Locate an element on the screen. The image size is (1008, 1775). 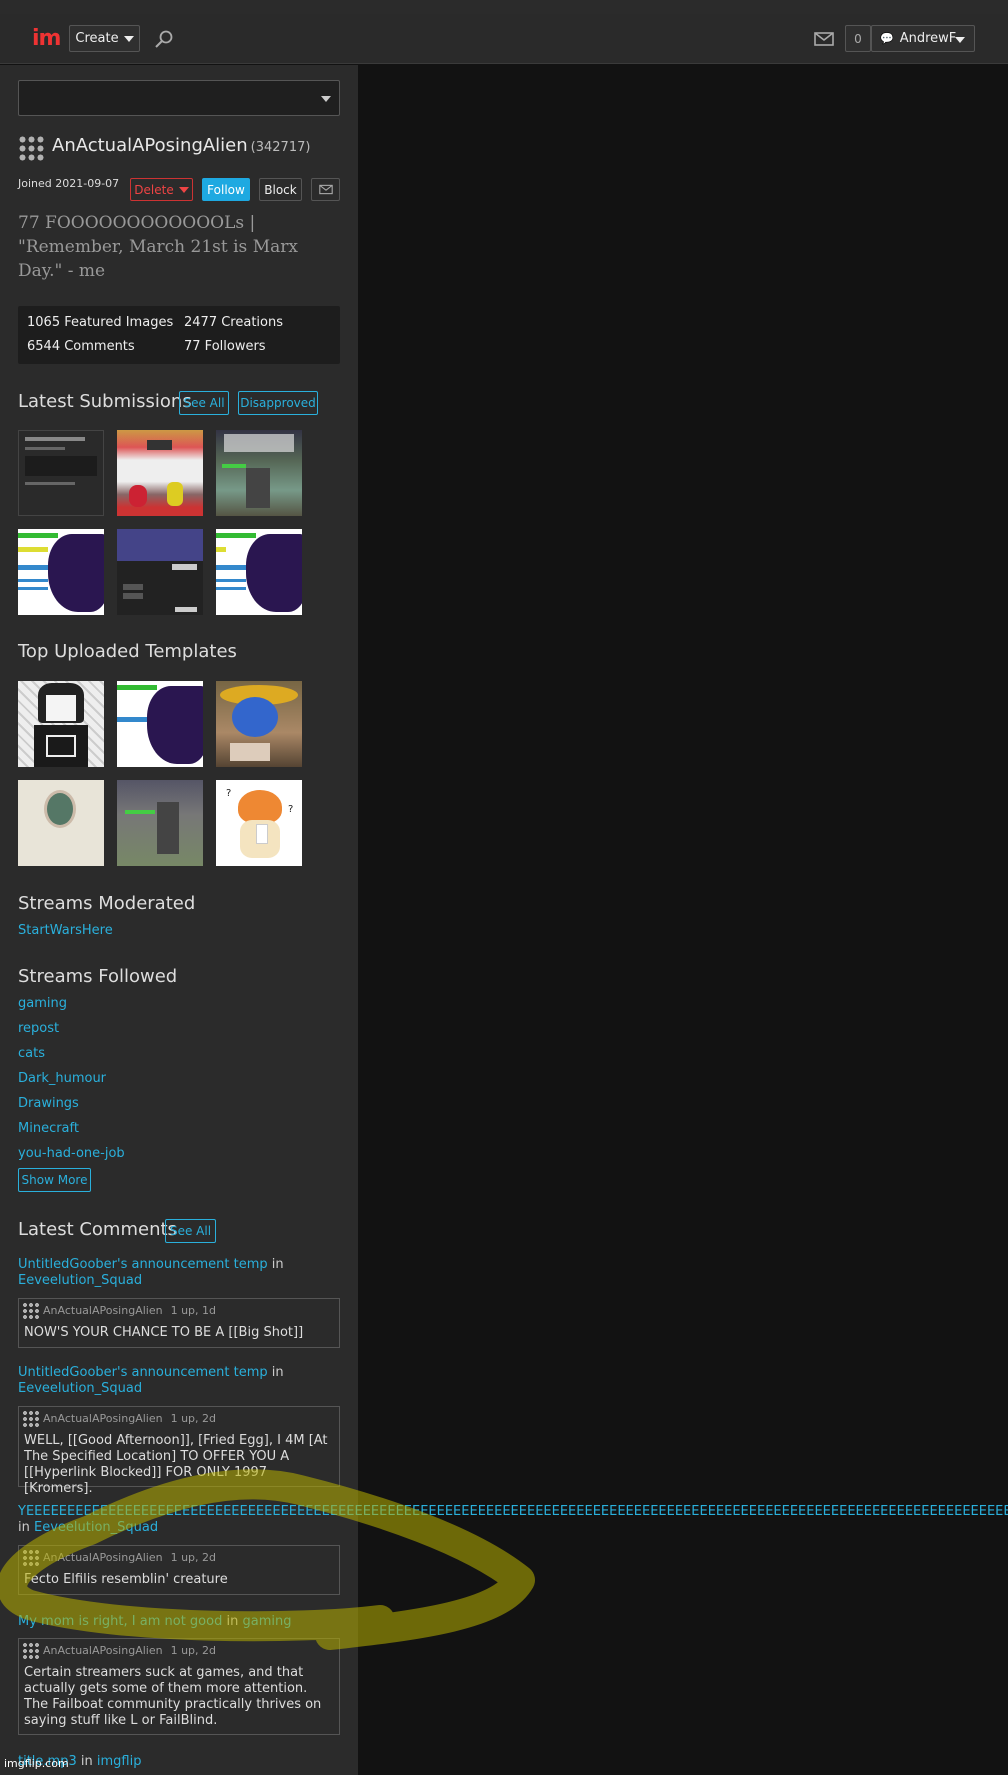
comments-count: 6544 Comments is located at coordinates (81, 346).